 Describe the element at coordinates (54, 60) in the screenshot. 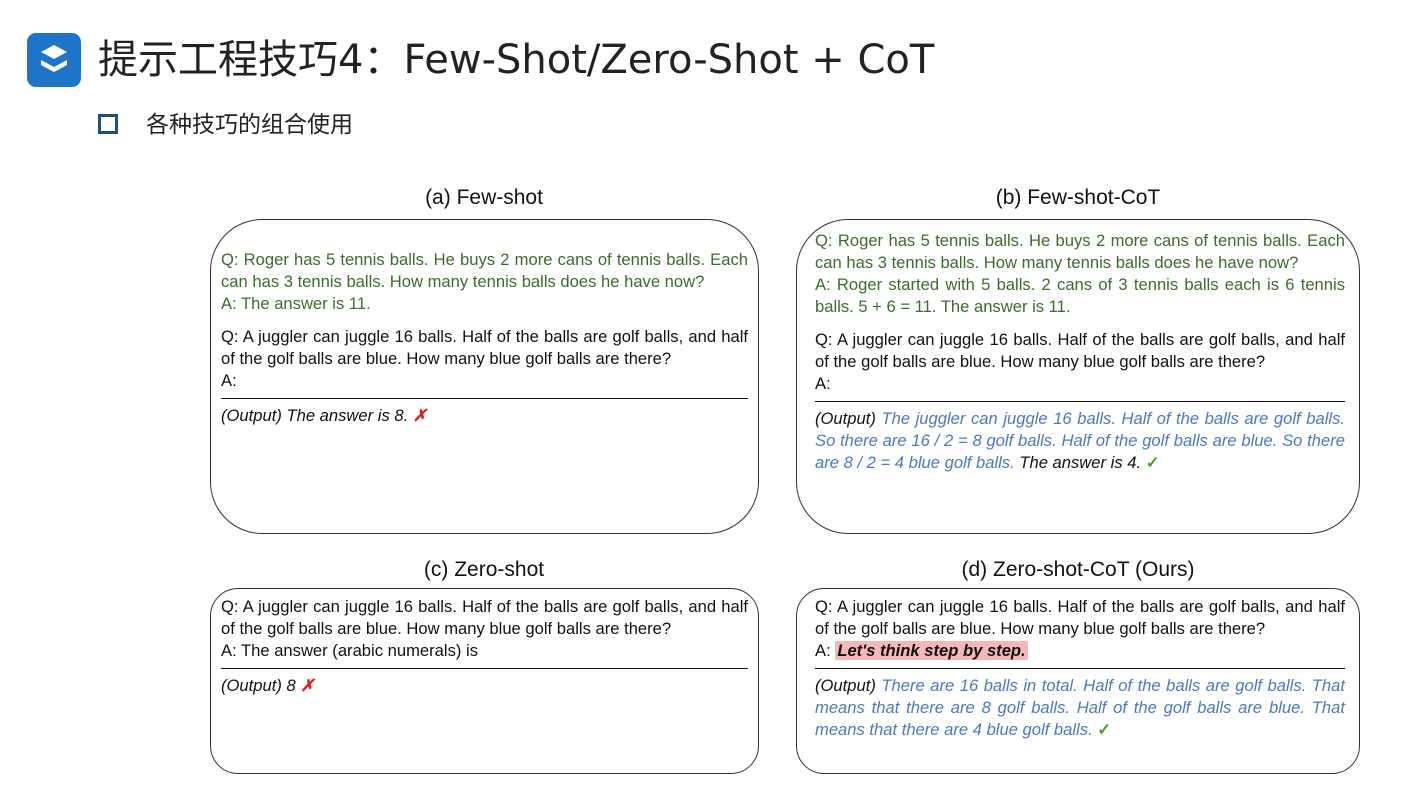

I see `s-logo-icon` at that location.